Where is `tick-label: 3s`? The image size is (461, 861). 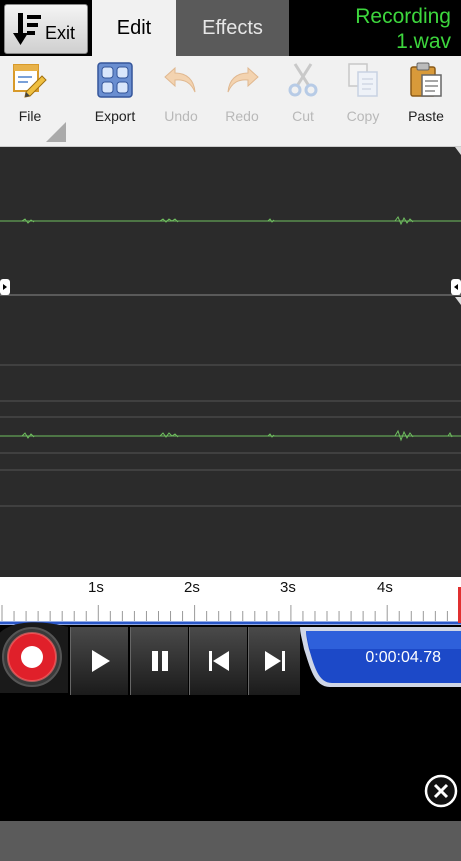 tick-label: 3s is located at coordinates (288, 587).